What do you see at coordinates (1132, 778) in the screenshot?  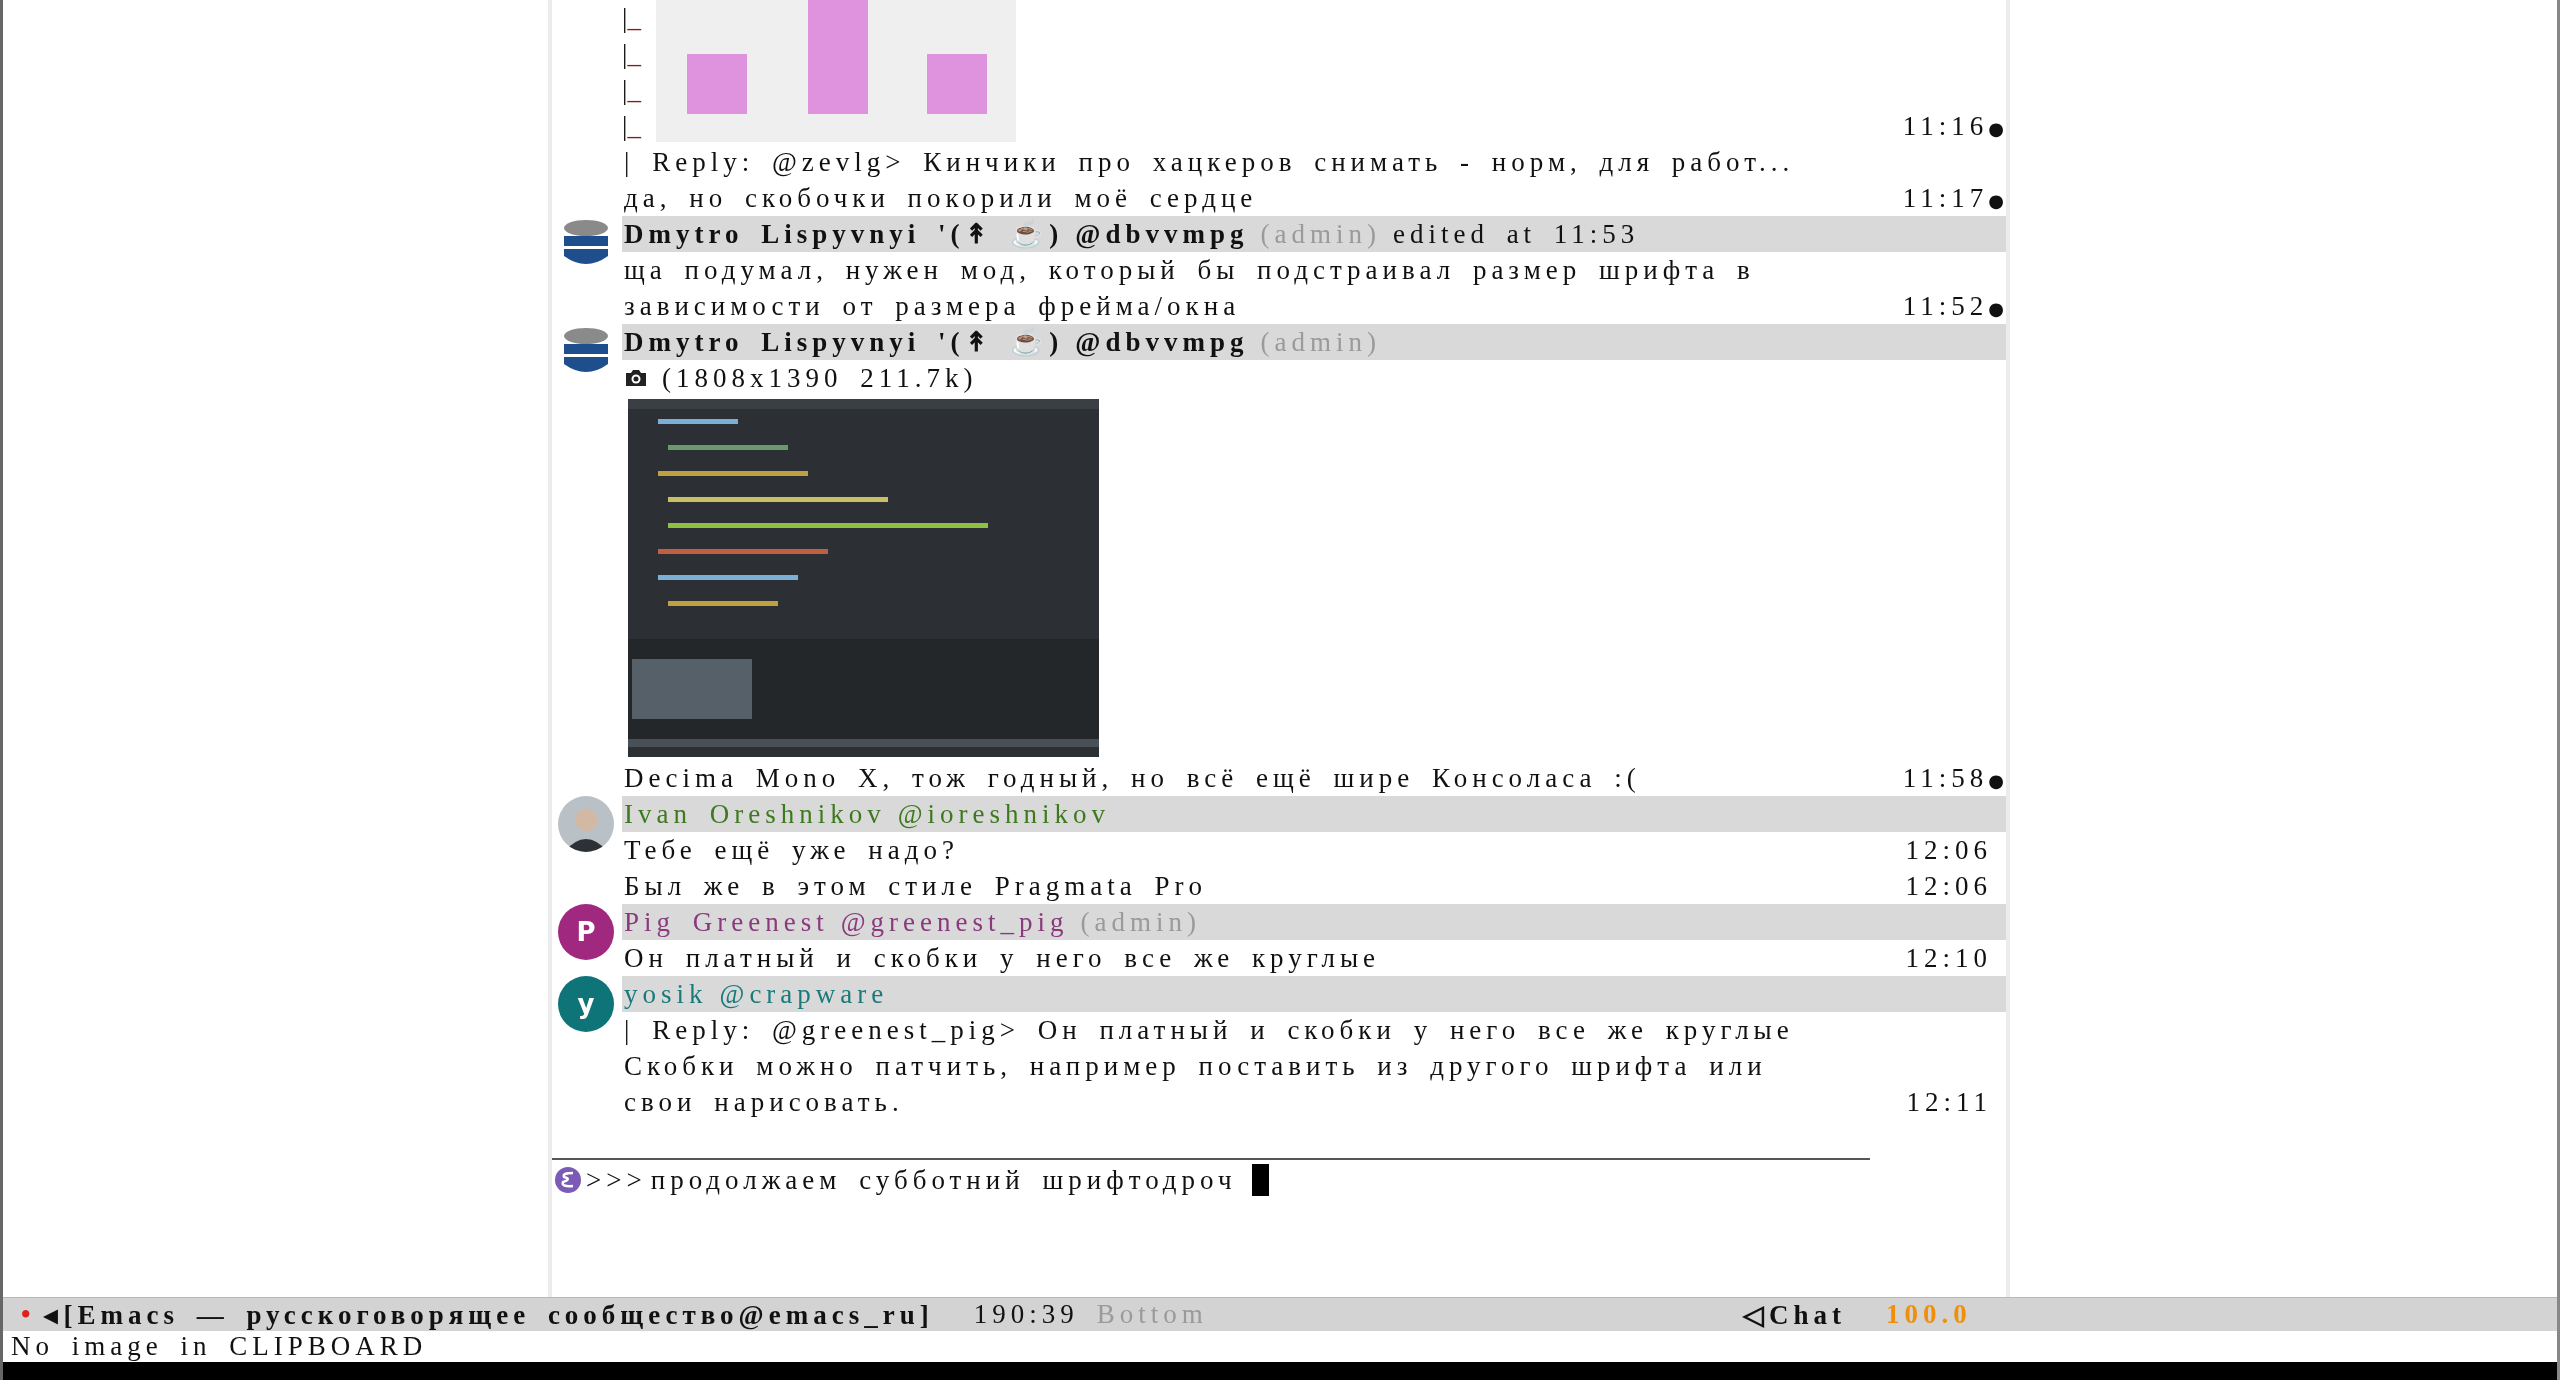 I see `message-text: Decima Mono X, тож годный, но всё ещё шире Консоласа :(` at bounding box center [1132, 778].